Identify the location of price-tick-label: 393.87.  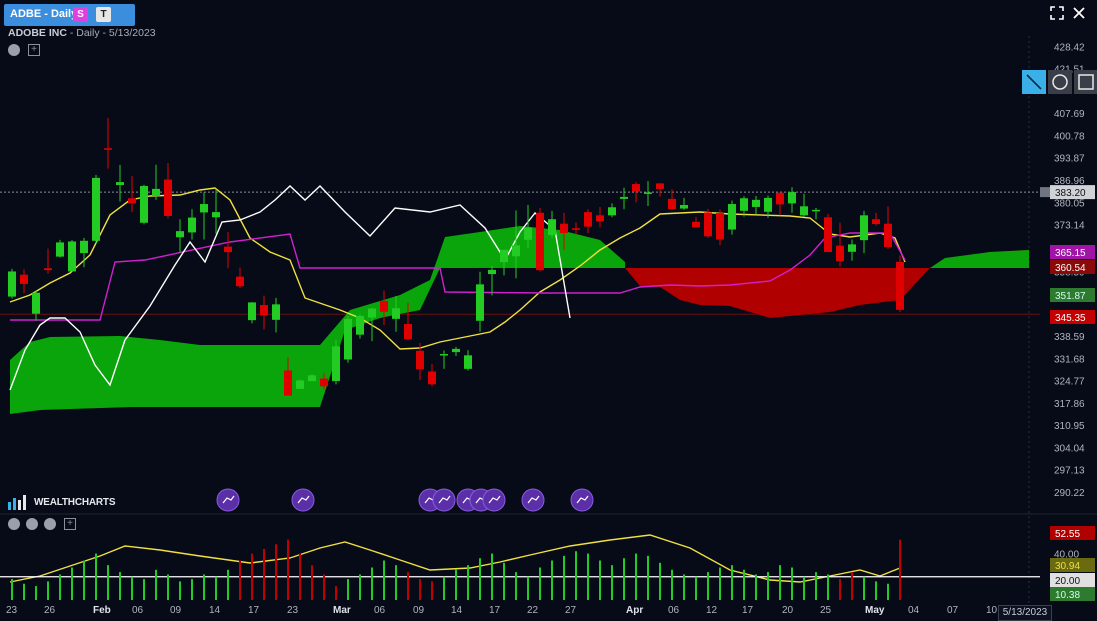
(1069, 159).